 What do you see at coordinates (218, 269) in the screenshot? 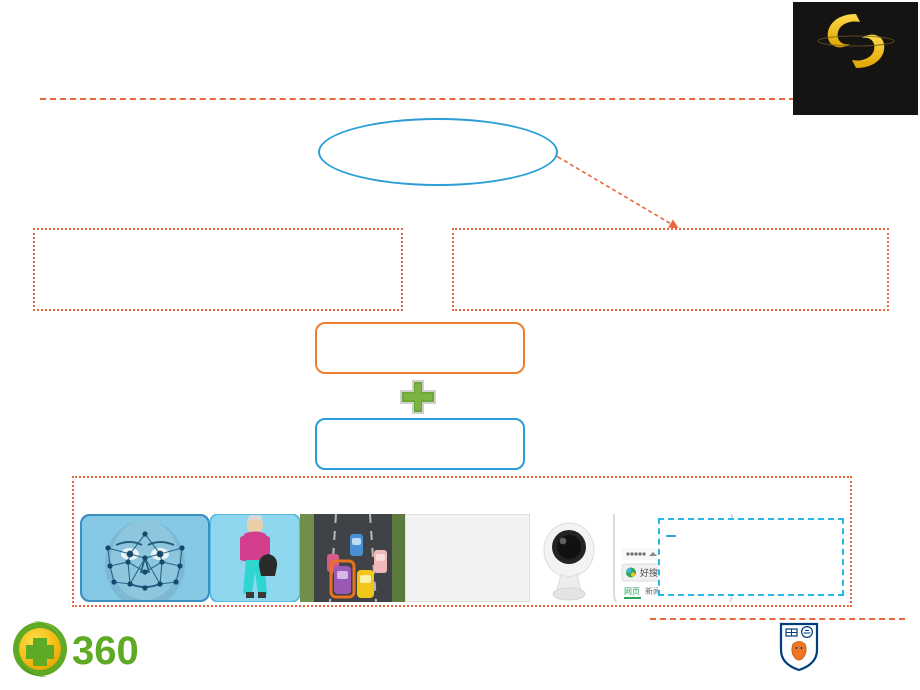
I see `infrastructure-box` at bounding box center [218, 269].